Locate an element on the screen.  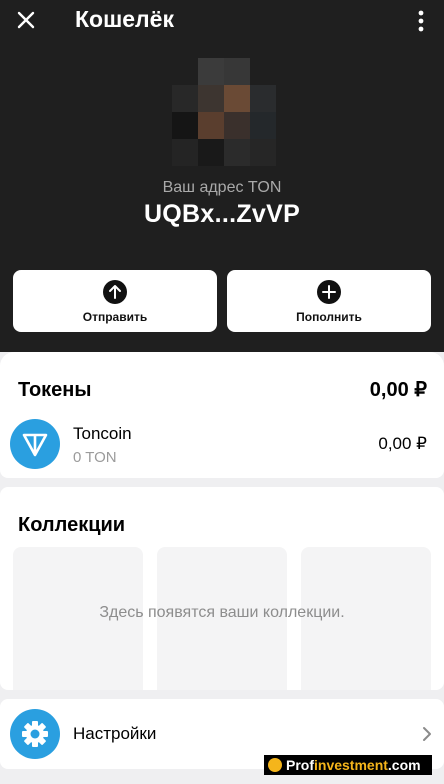
arrow-up-icon is located at coordinates (115, 292).